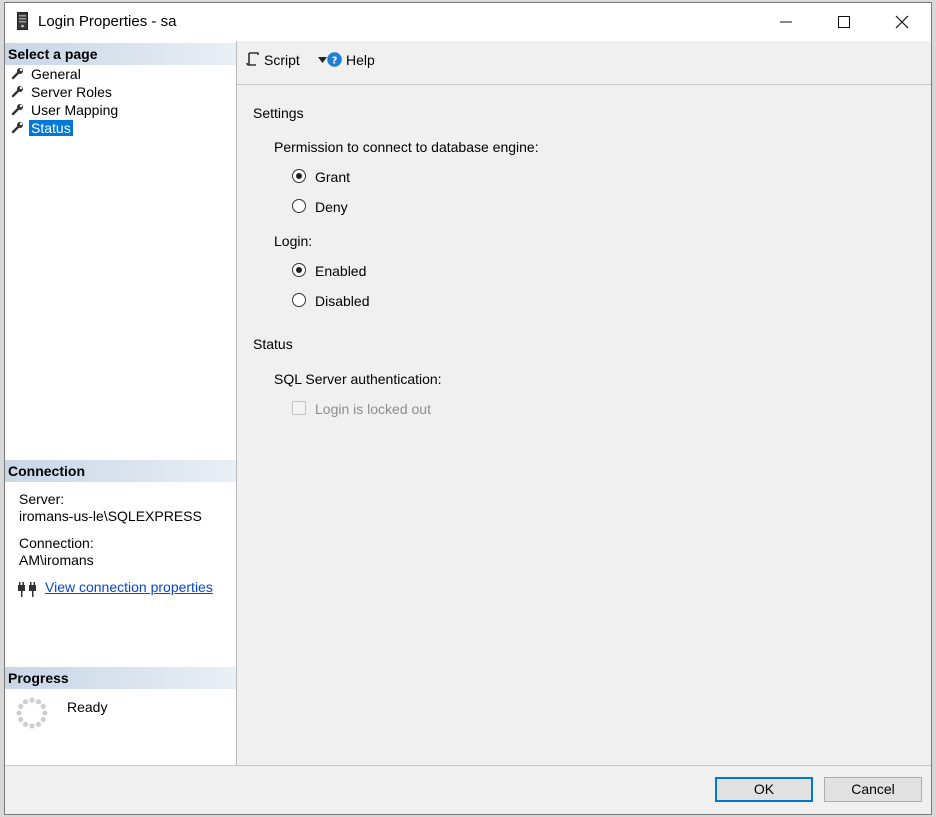 The height and width of the screenshot is (817, 936). I want to click on maximize-icon, so click(844, 22).